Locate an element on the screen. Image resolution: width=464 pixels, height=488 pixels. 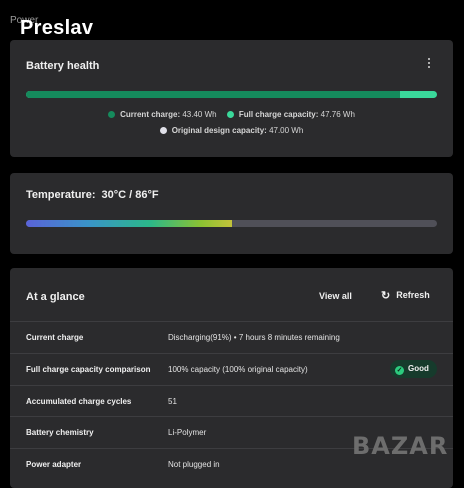
row-value: Li-Polymer is located at coordinates (187, 432).